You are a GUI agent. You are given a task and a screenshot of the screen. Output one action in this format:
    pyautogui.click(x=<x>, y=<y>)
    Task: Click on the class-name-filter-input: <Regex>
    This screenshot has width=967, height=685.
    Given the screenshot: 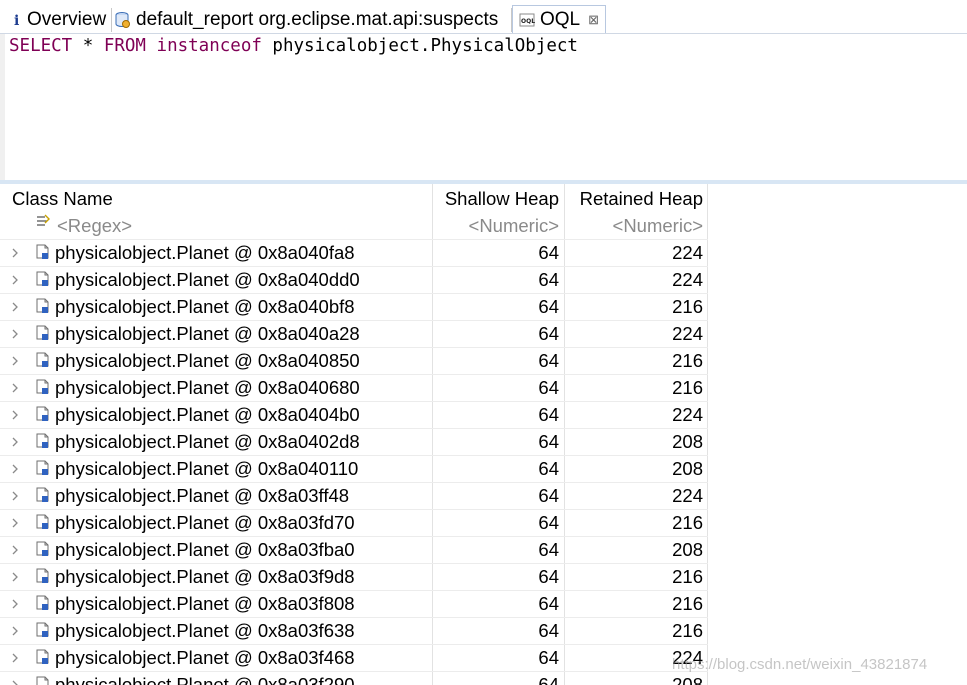 What is the action you would take?
    pyautogui.click(x=94, y=226)
    